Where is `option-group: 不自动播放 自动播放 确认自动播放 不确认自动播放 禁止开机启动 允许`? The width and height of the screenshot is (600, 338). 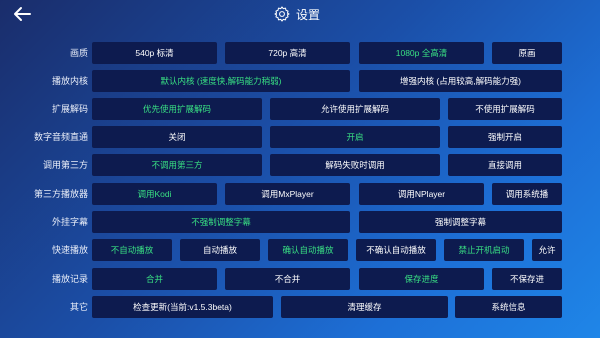 option-group: 不自动播放 自动播放 确认自动播放 不确认自动播放 禁止开机启动 允许 is located at coordinates (327, 250).